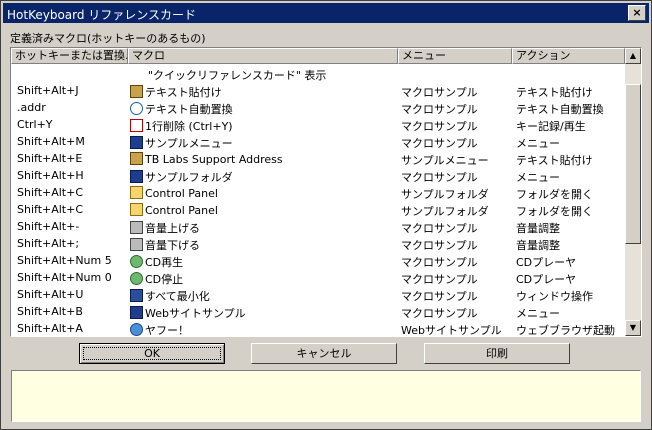  I want to click on window-icon, so click(136, 295).